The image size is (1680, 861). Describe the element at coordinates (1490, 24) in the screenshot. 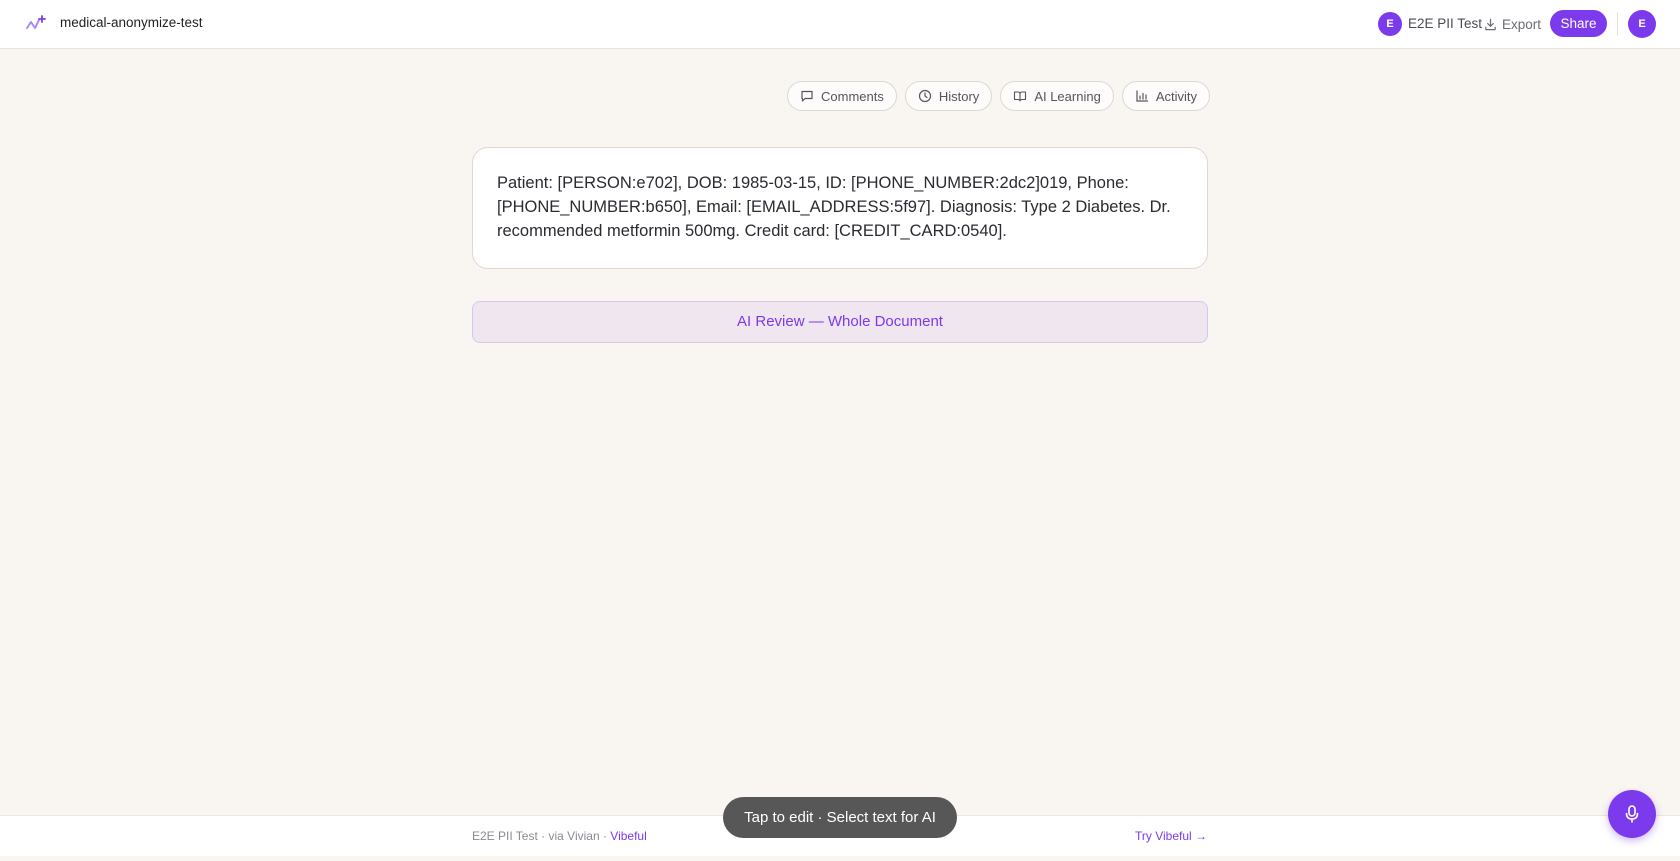

I see `download-icon` at that location.